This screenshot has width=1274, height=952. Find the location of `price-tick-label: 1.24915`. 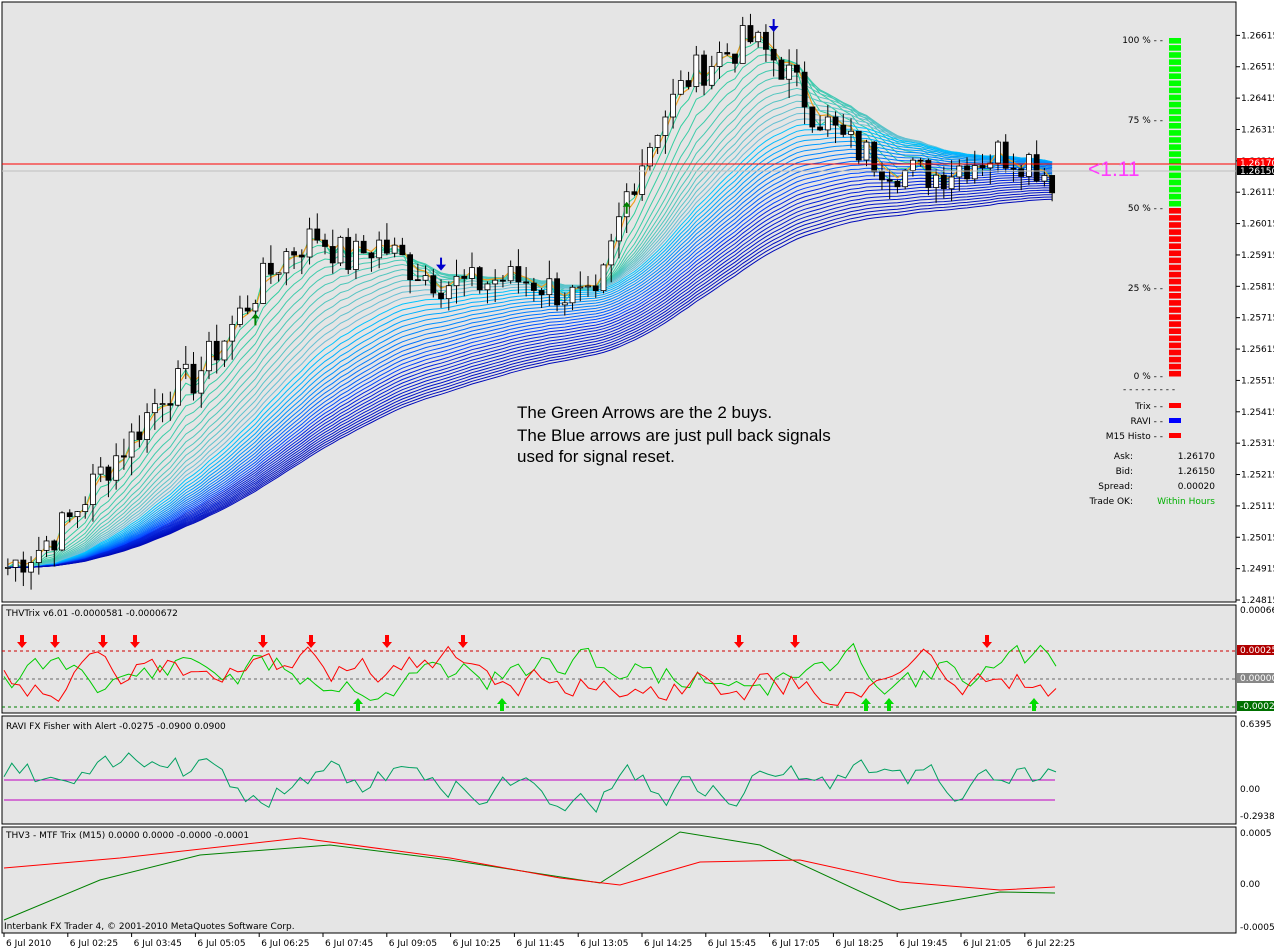

price-tick-label: 1.24915 is located at coordinates (1257, 570).